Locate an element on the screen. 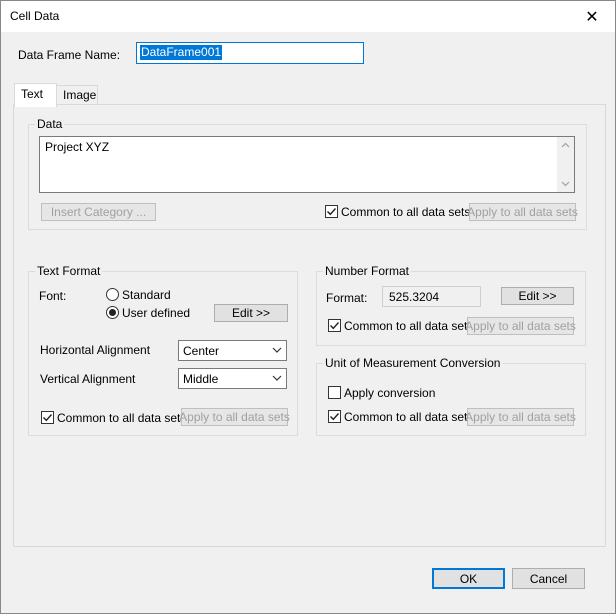 This screenshot has width=616, height=614. font-user-defined-radio is located at coordinates (112, 312).